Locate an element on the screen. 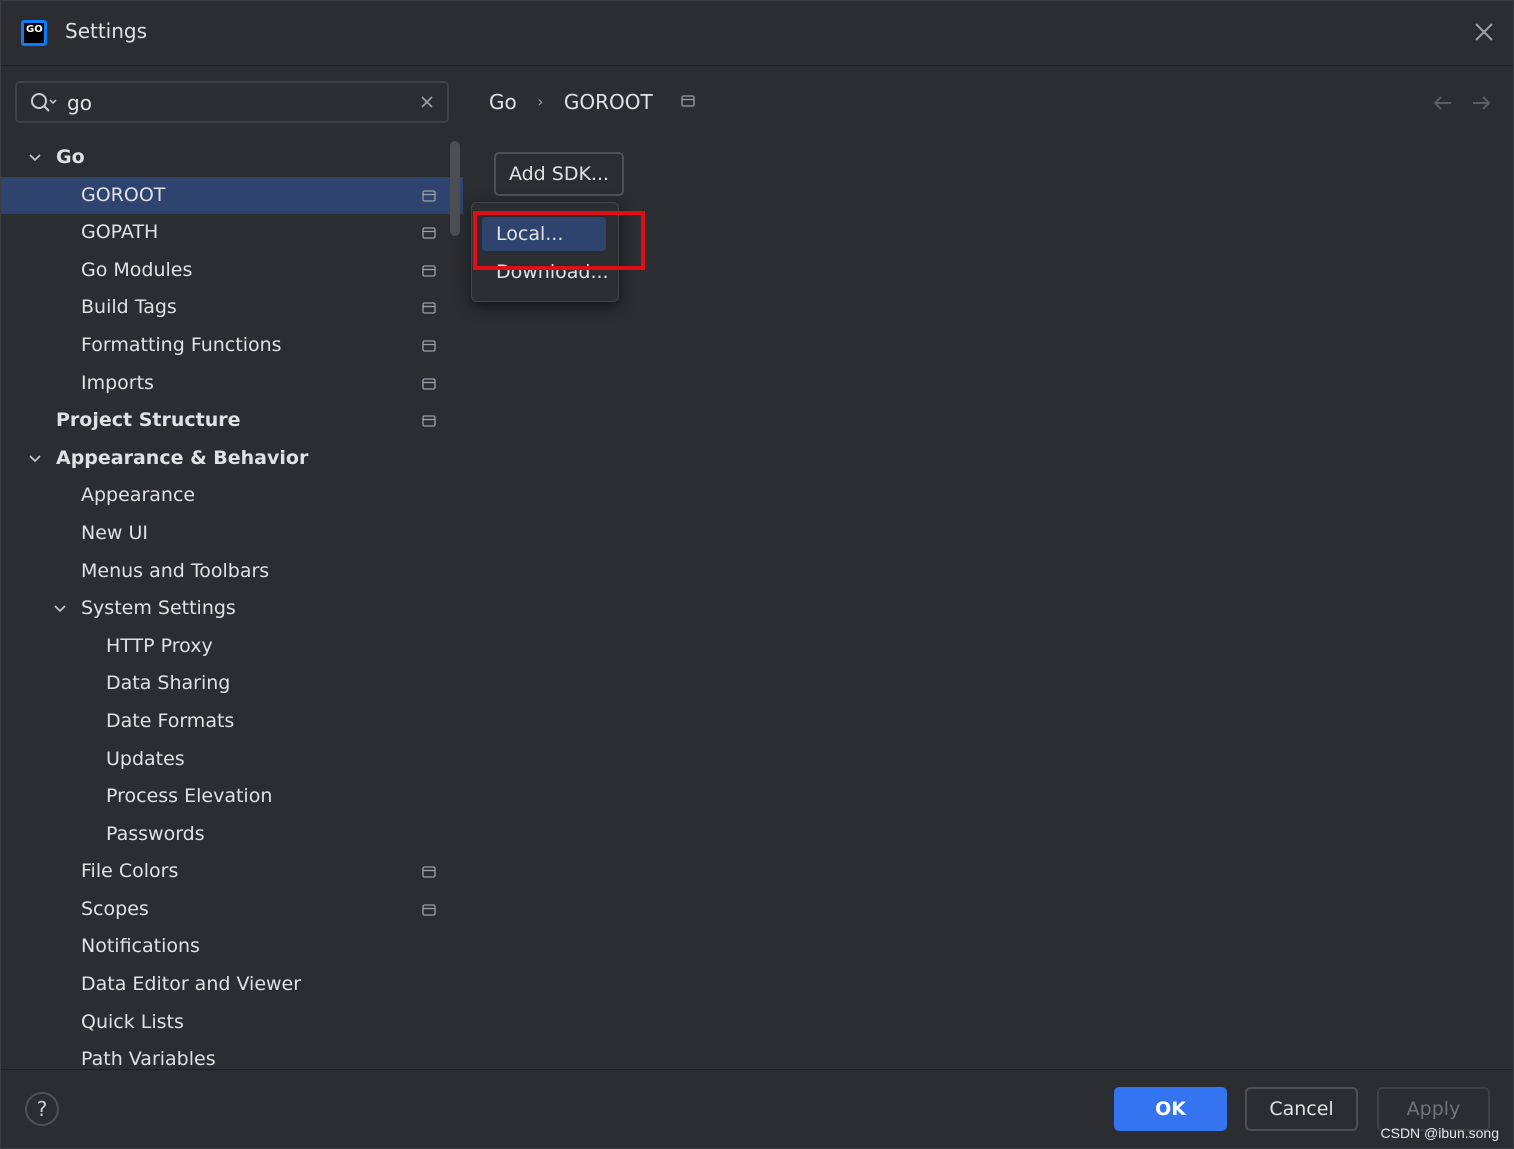  tree-item-label: Appearance & Behavior is located at coordinates (182, 457).